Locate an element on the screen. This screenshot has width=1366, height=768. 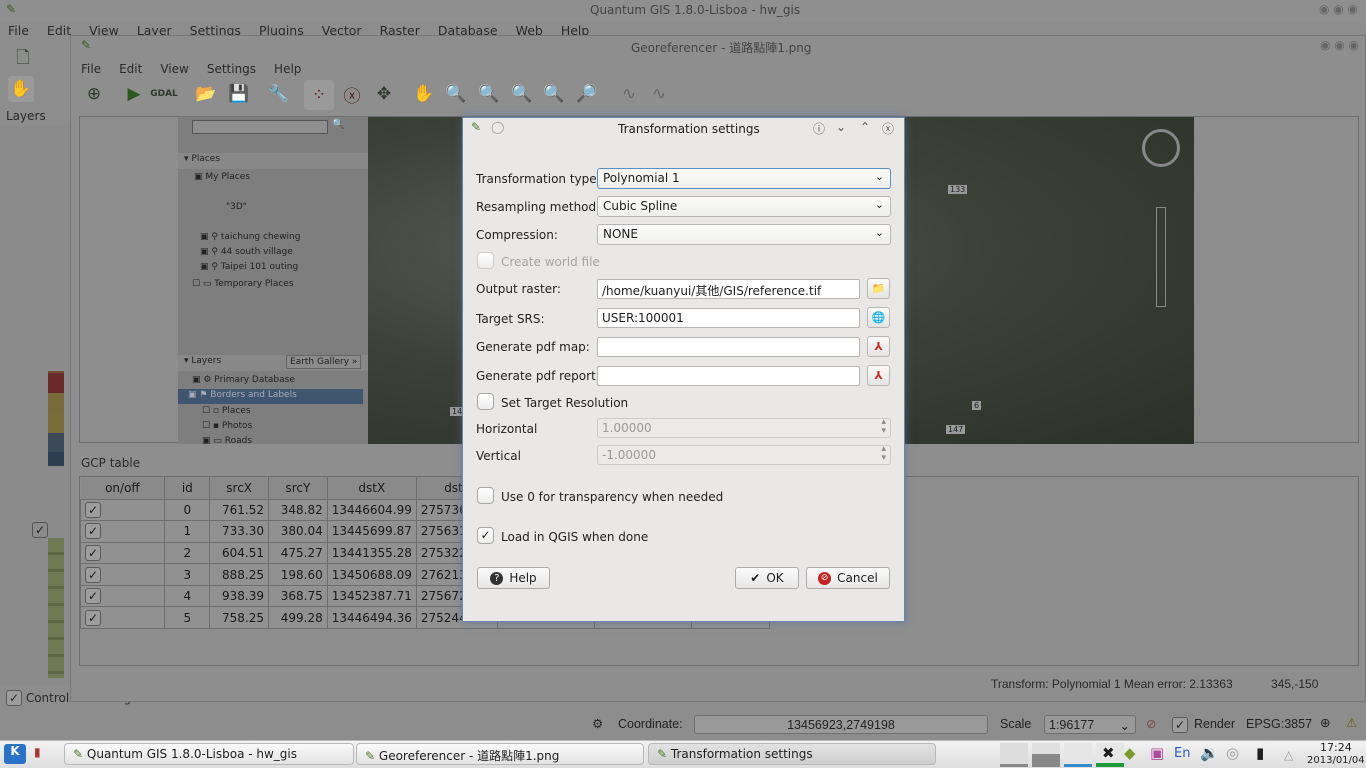
gcp-id-cell: 5 is located at coordinates (187, 618).